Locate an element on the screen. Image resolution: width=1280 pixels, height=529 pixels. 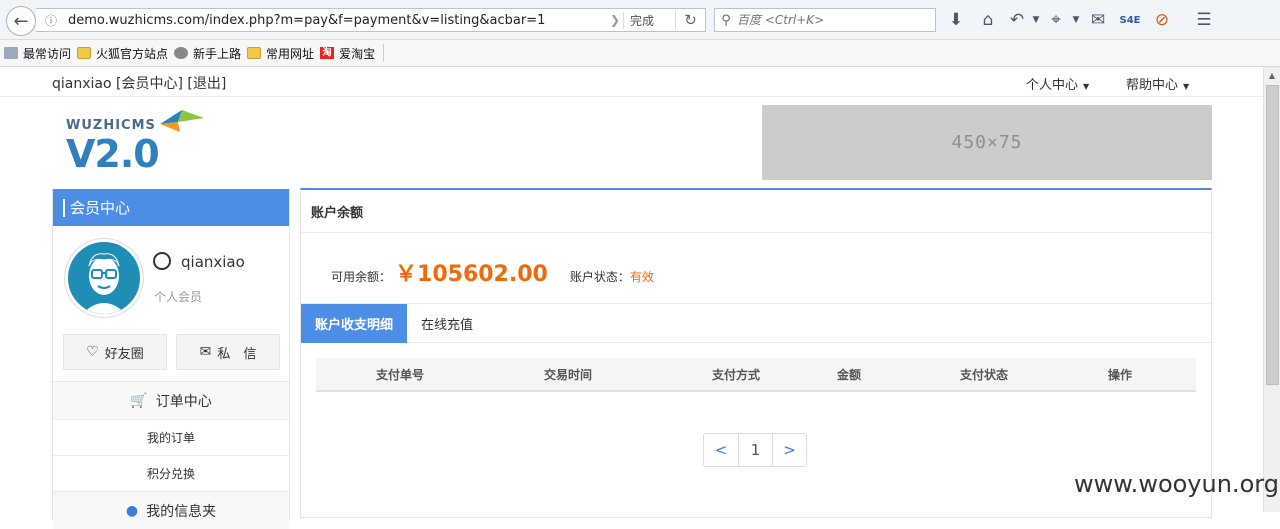
col-order-no: 支付单号 is located at coordinates (399, 374).